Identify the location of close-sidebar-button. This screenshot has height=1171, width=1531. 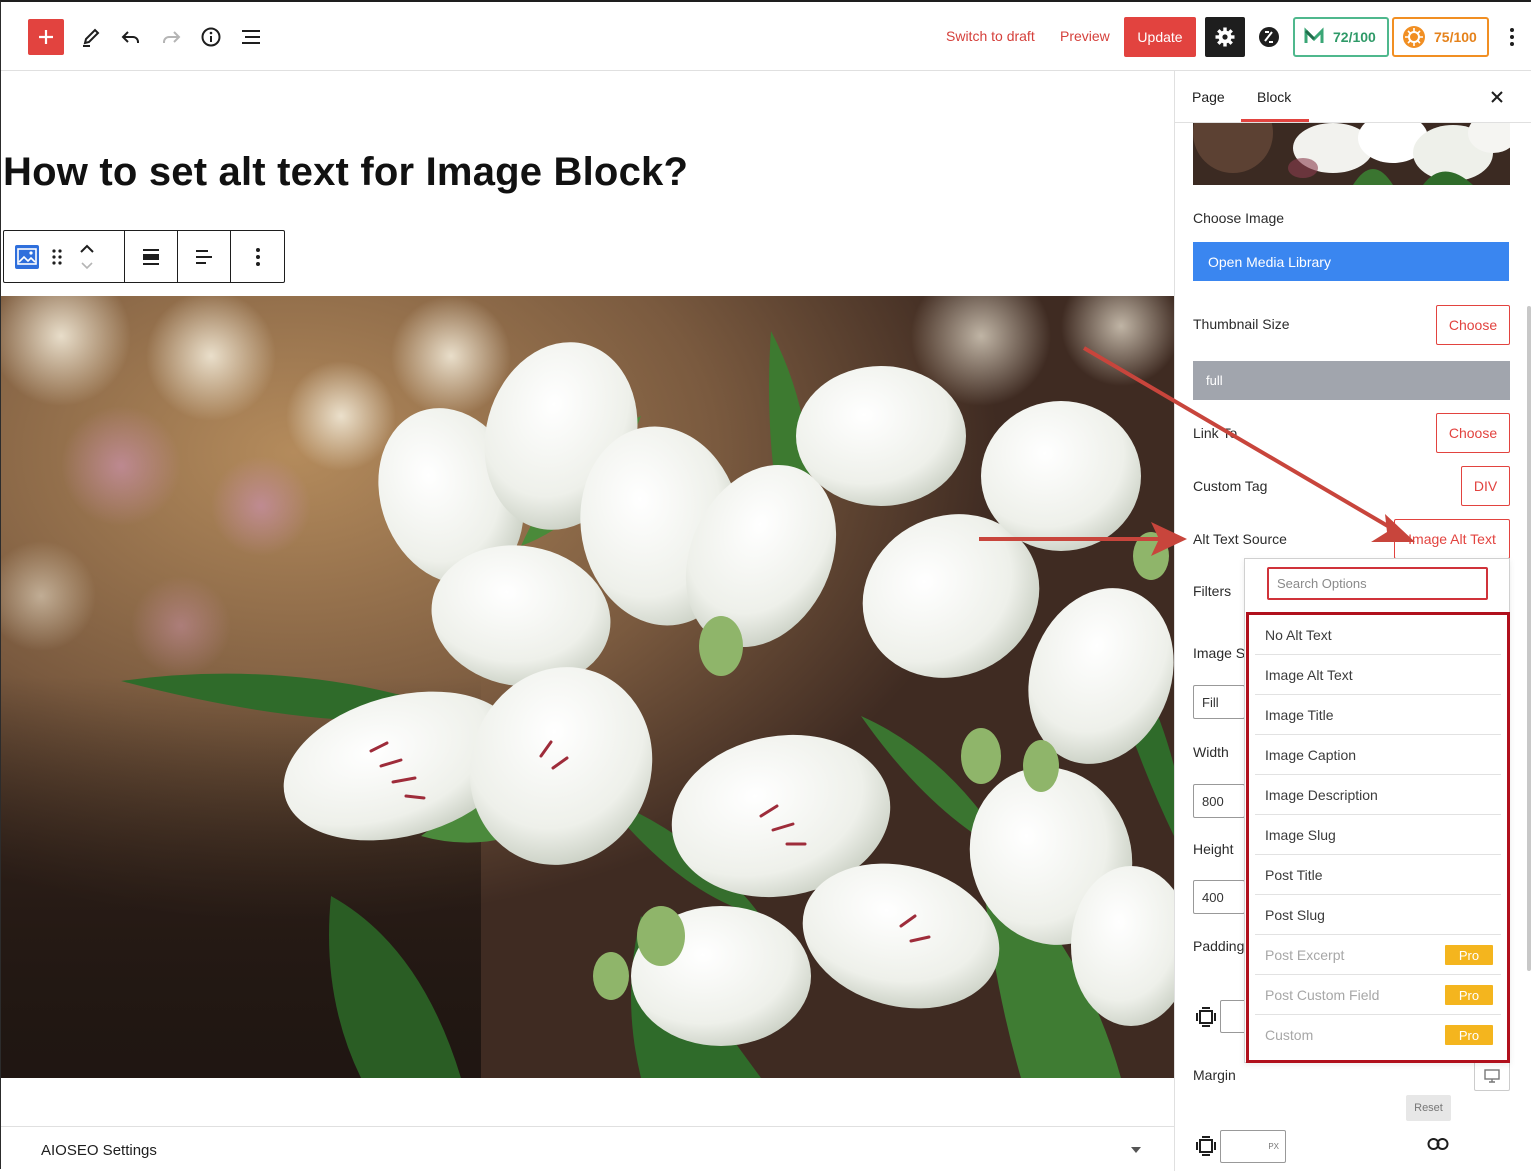
(1497, 97).